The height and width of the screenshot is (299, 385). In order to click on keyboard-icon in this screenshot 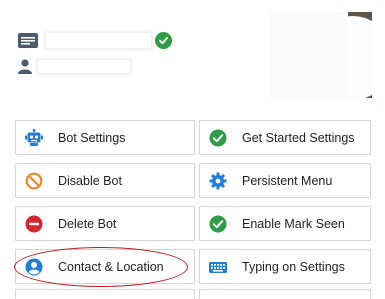, I will do `click(218, 267)`.